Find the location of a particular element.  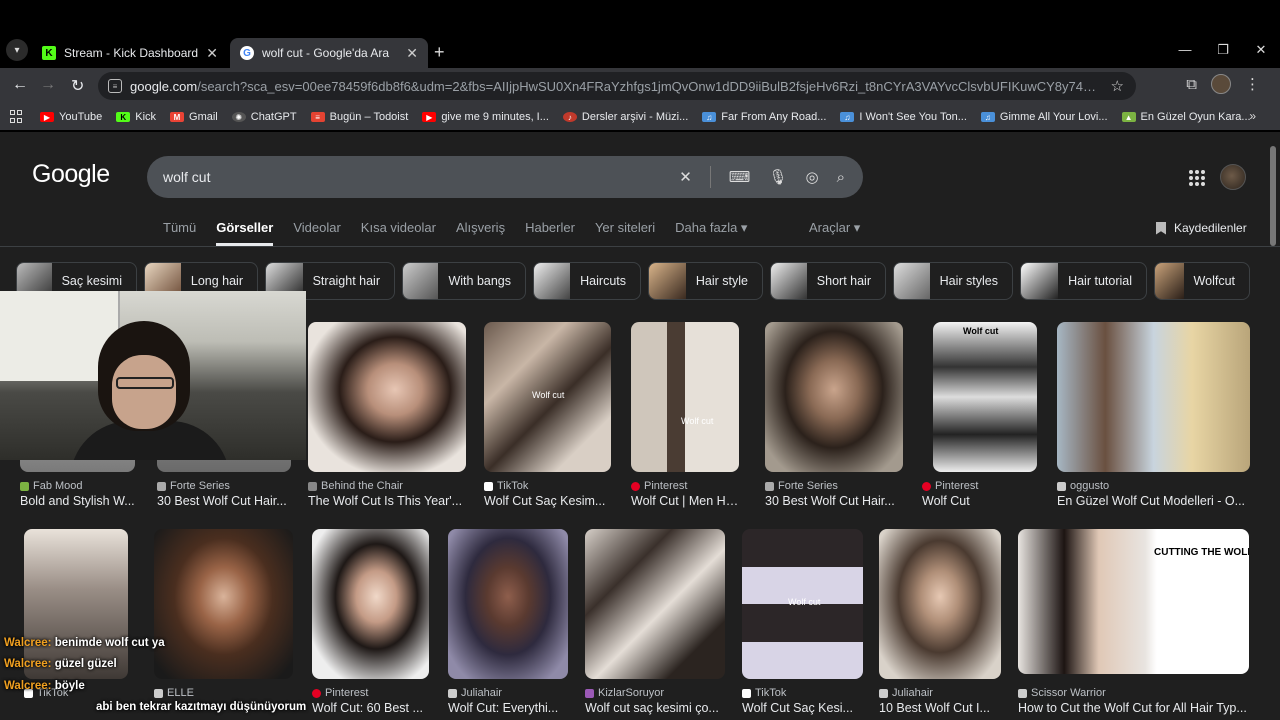

maximize-icon: ❐ is located at coordinates (1223, 50).